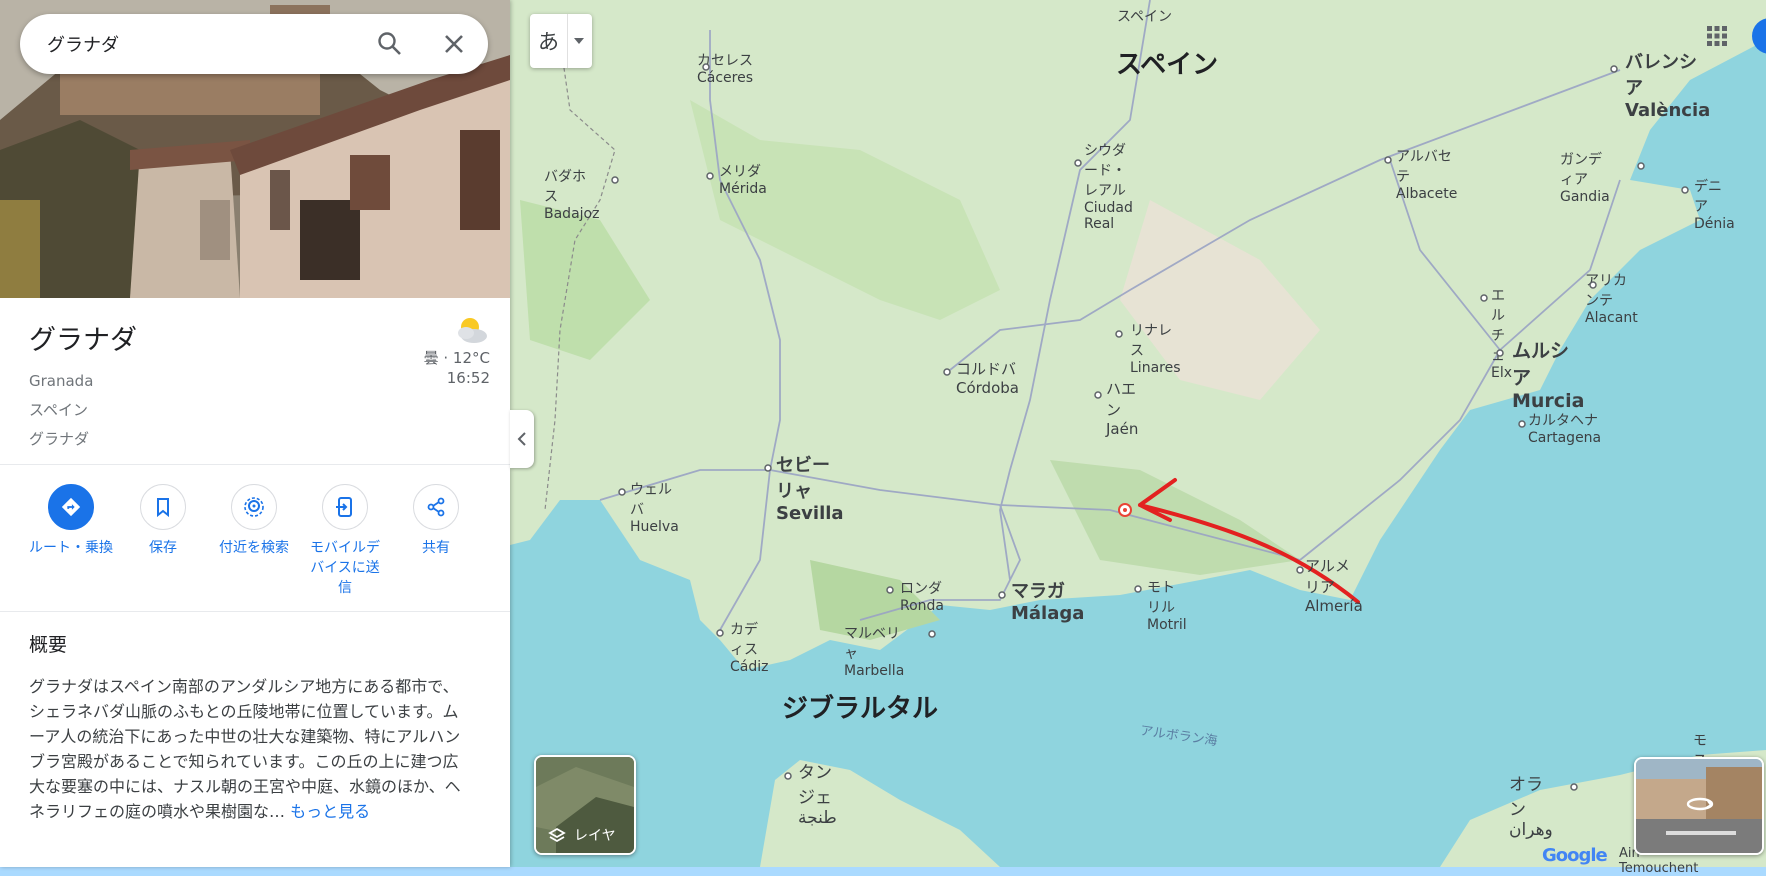 This screenshot has width=1766, height=876. What do you see at coordinates (557, 835) in the screenshot?
I see `layers-icon` at bounding box center [557, 835].